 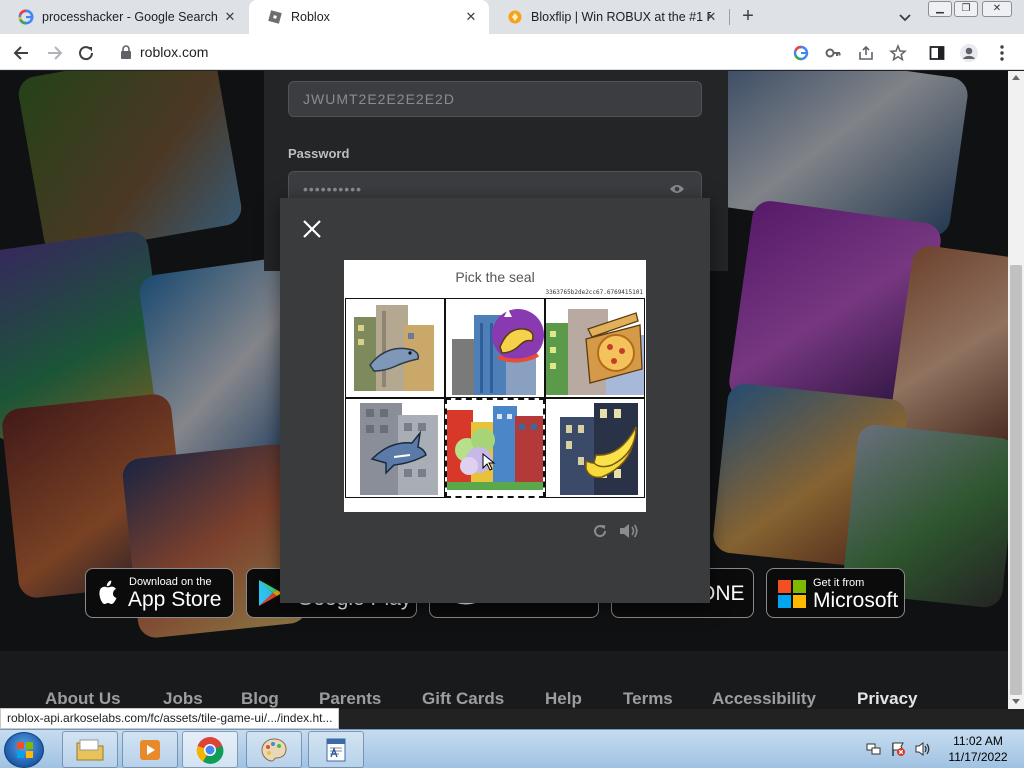 I want to click on start-button, so click(x=24, y=750).